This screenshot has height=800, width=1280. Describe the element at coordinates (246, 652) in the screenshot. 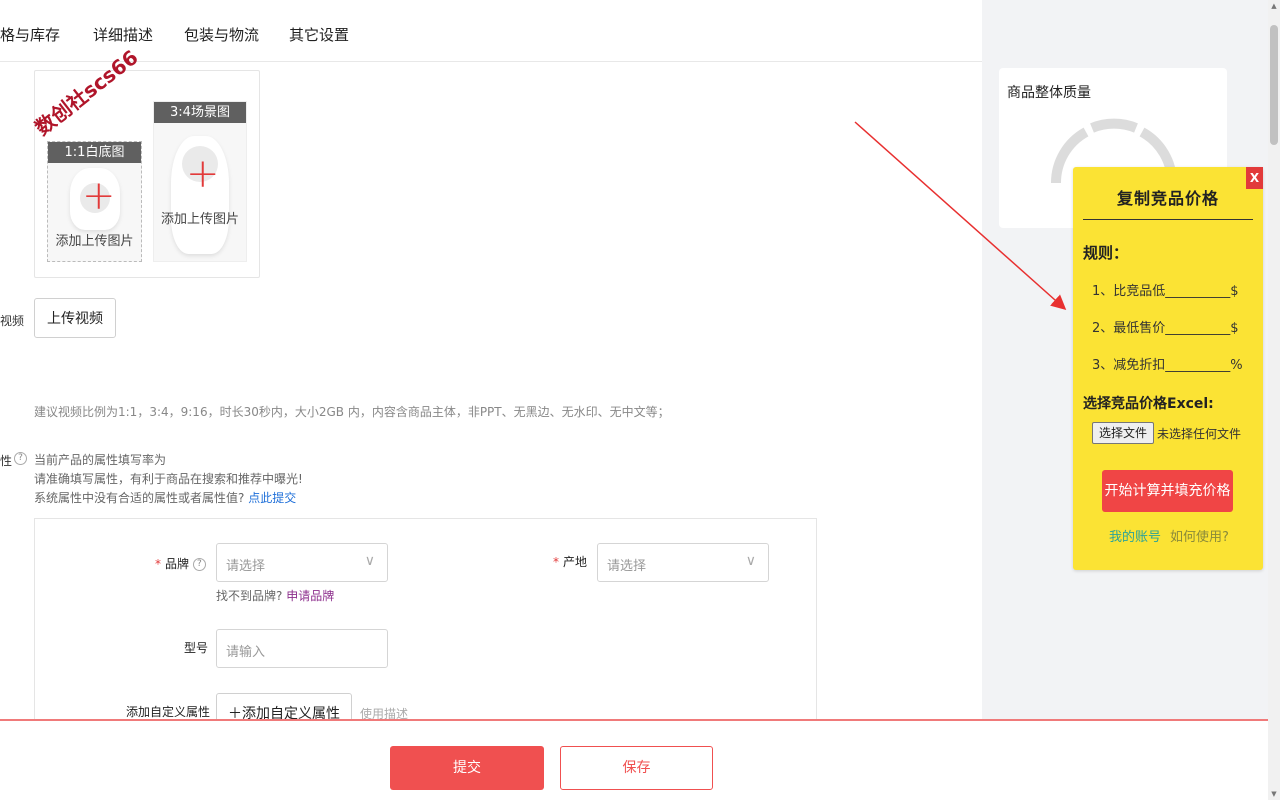

I see `model-placeholder: 请输入` at that location.